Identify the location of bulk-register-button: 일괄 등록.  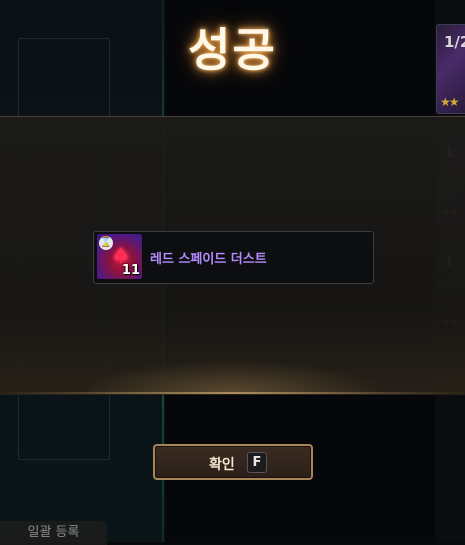
(53, 533).